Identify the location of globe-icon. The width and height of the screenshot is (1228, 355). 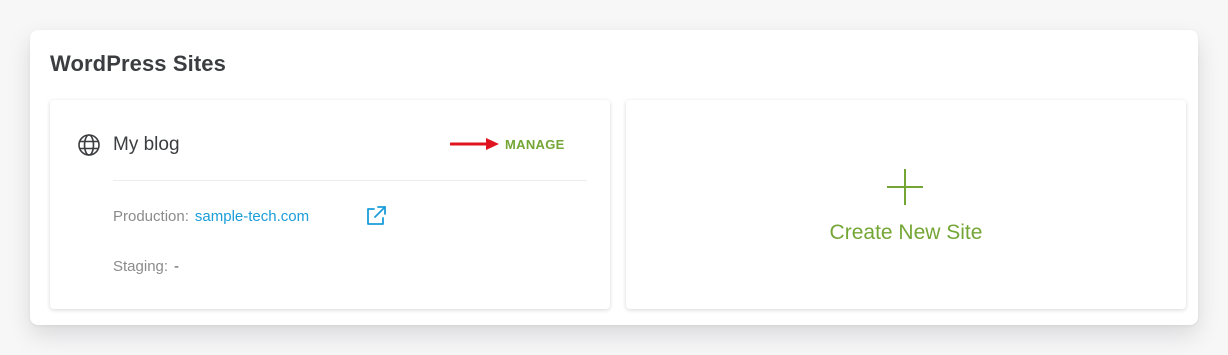
(89, 145).